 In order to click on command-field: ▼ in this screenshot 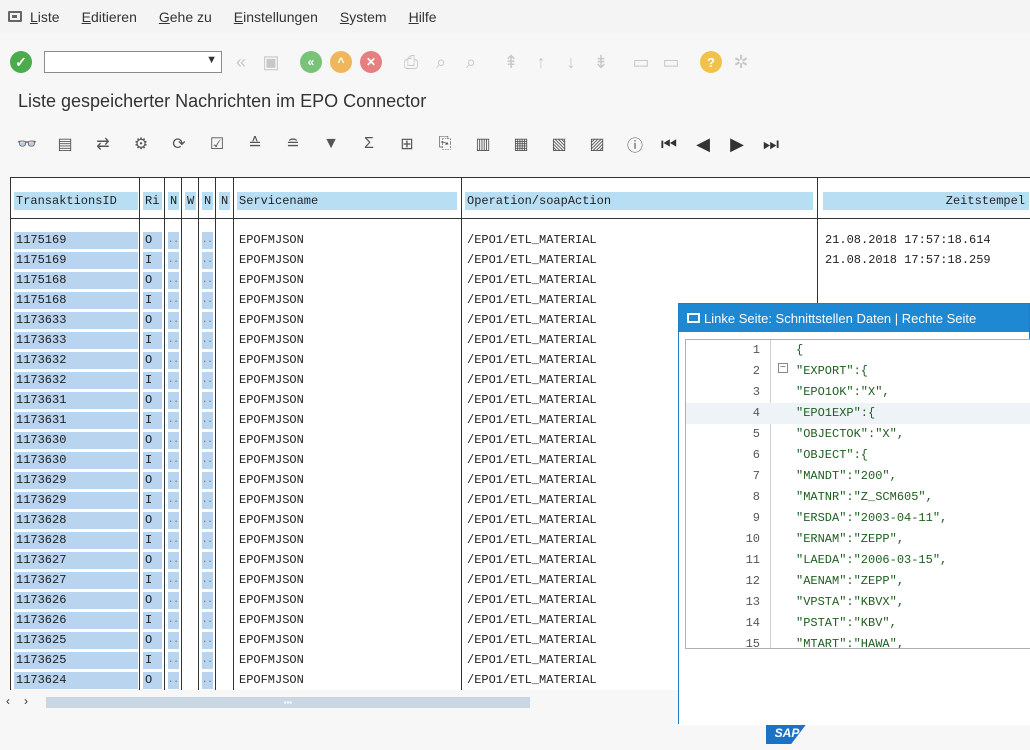, I will do `click(133, 62)`.